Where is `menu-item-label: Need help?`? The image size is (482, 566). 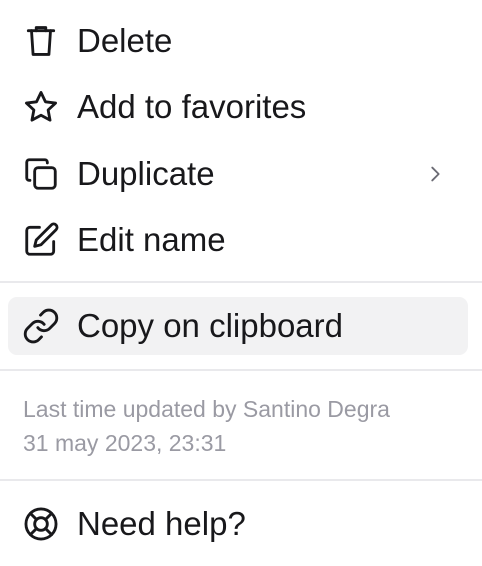 menu-item-label: Need help? is located at coordinates (161, 523).